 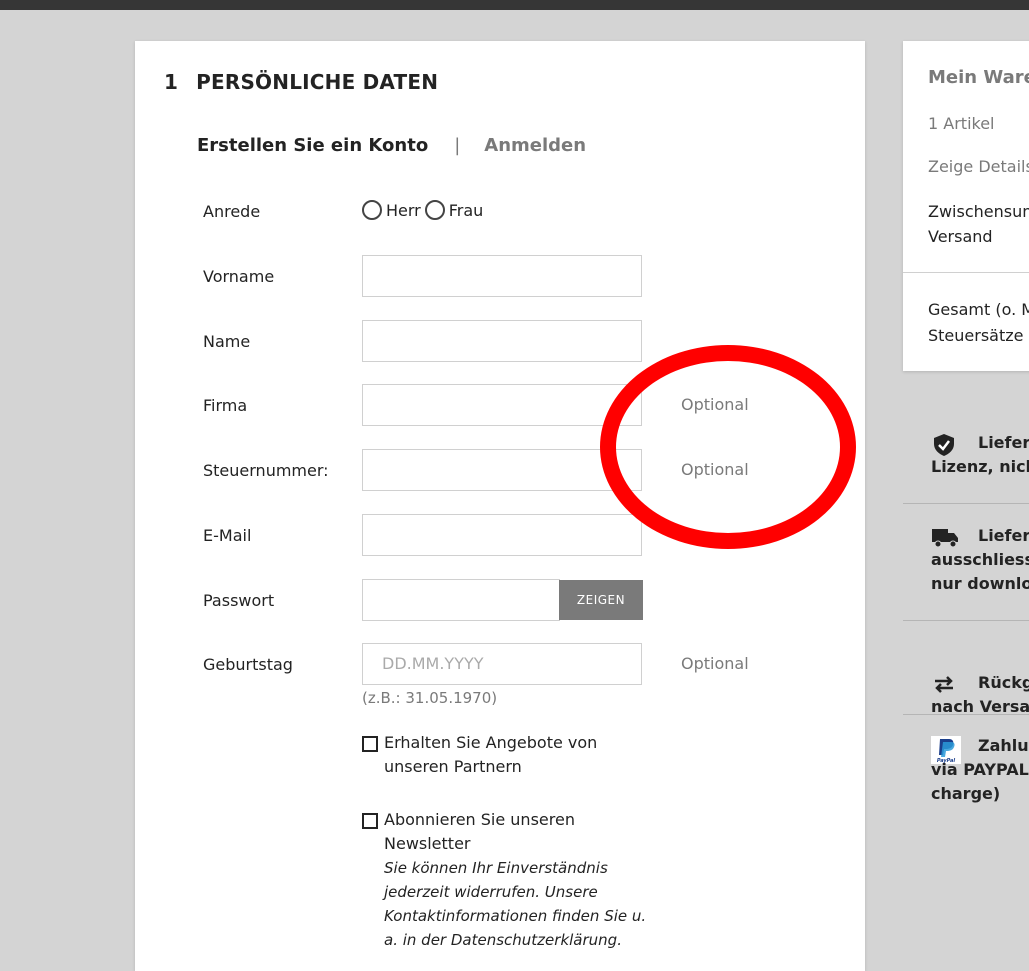 I want to click on partner-offers-line2: unseren Partnern, so click(x=453, y=766).